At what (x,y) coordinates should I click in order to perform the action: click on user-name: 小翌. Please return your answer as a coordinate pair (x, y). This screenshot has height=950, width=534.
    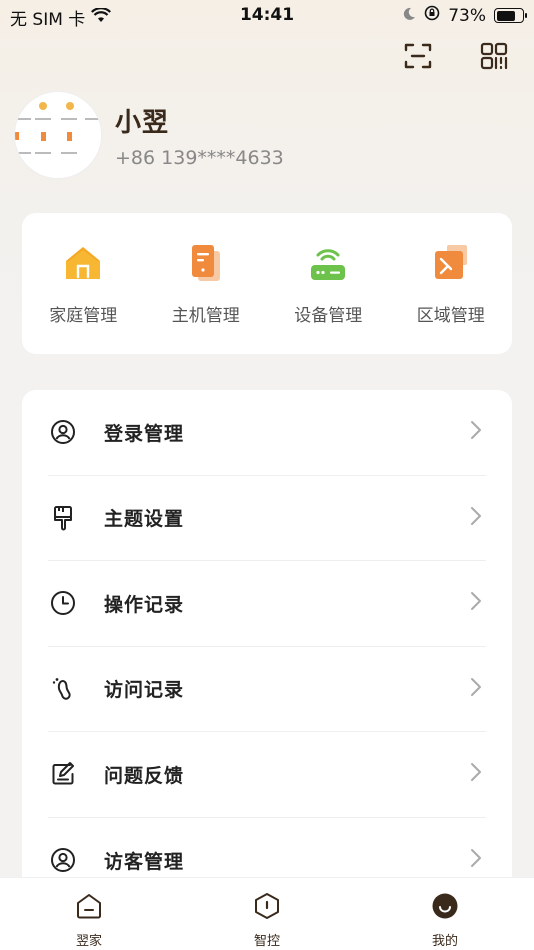
    Looking at the image, I should click on (142, 122).